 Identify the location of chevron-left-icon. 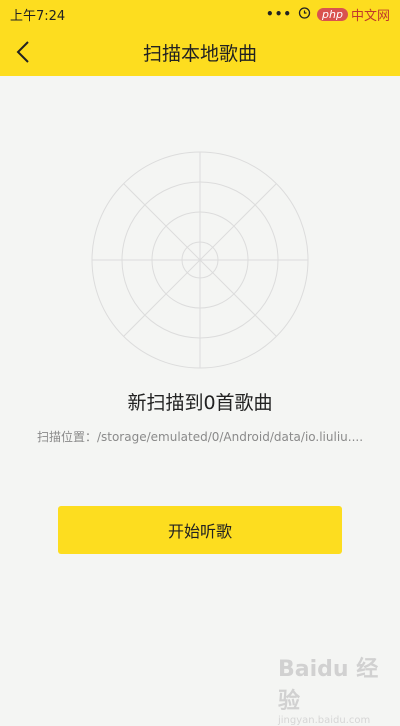
(24, 52).